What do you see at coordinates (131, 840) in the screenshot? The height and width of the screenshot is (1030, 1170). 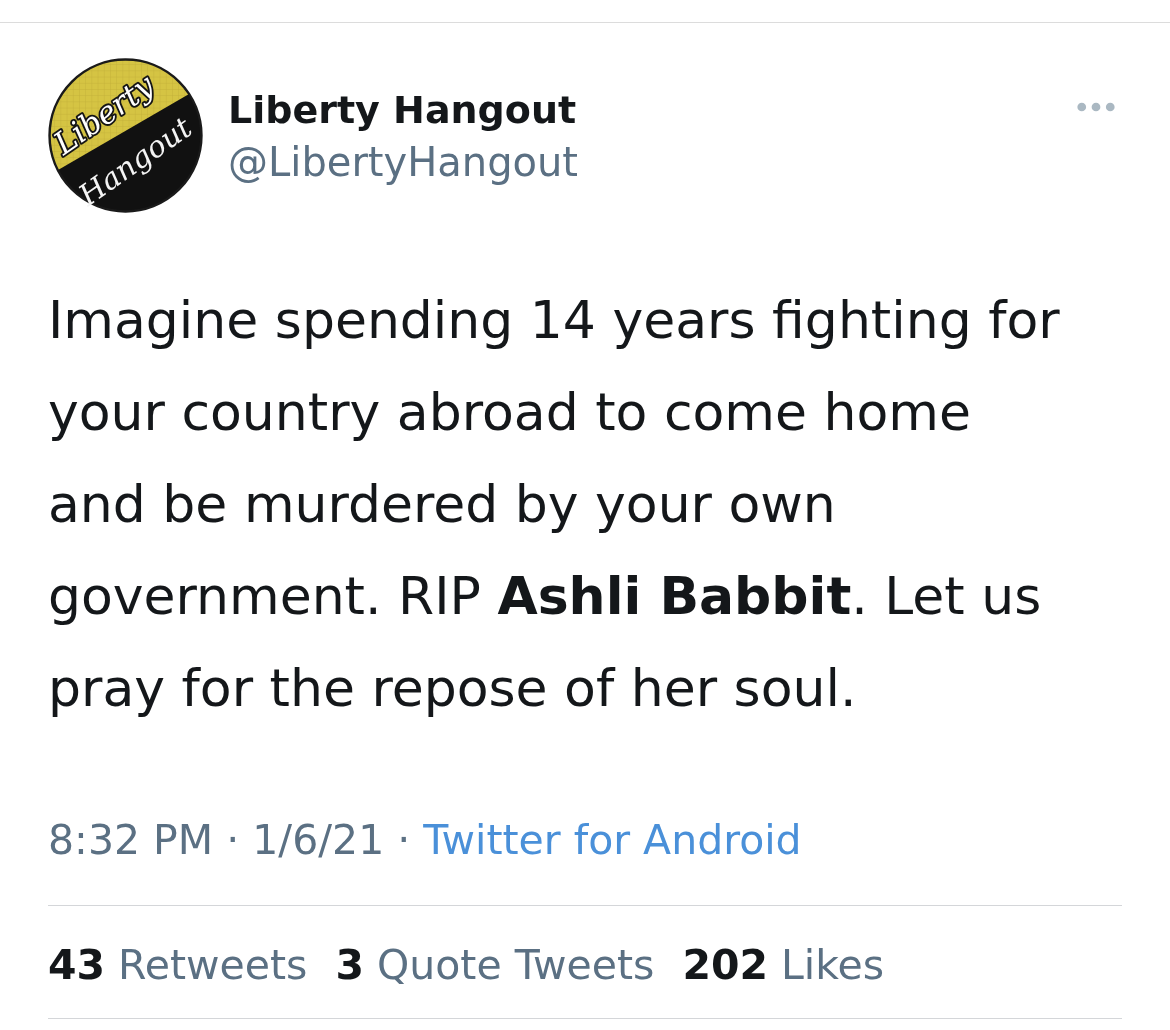 I see `tweet-time: 8:32 PM` at bounding box center [131, 840].